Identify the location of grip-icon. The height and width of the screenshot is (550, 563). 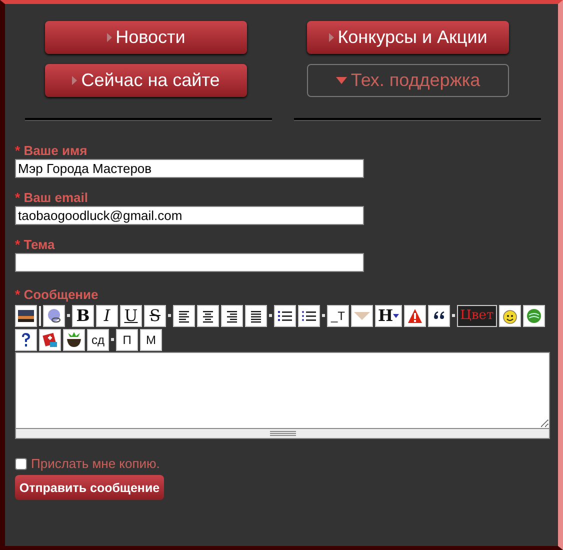
(283, 433).